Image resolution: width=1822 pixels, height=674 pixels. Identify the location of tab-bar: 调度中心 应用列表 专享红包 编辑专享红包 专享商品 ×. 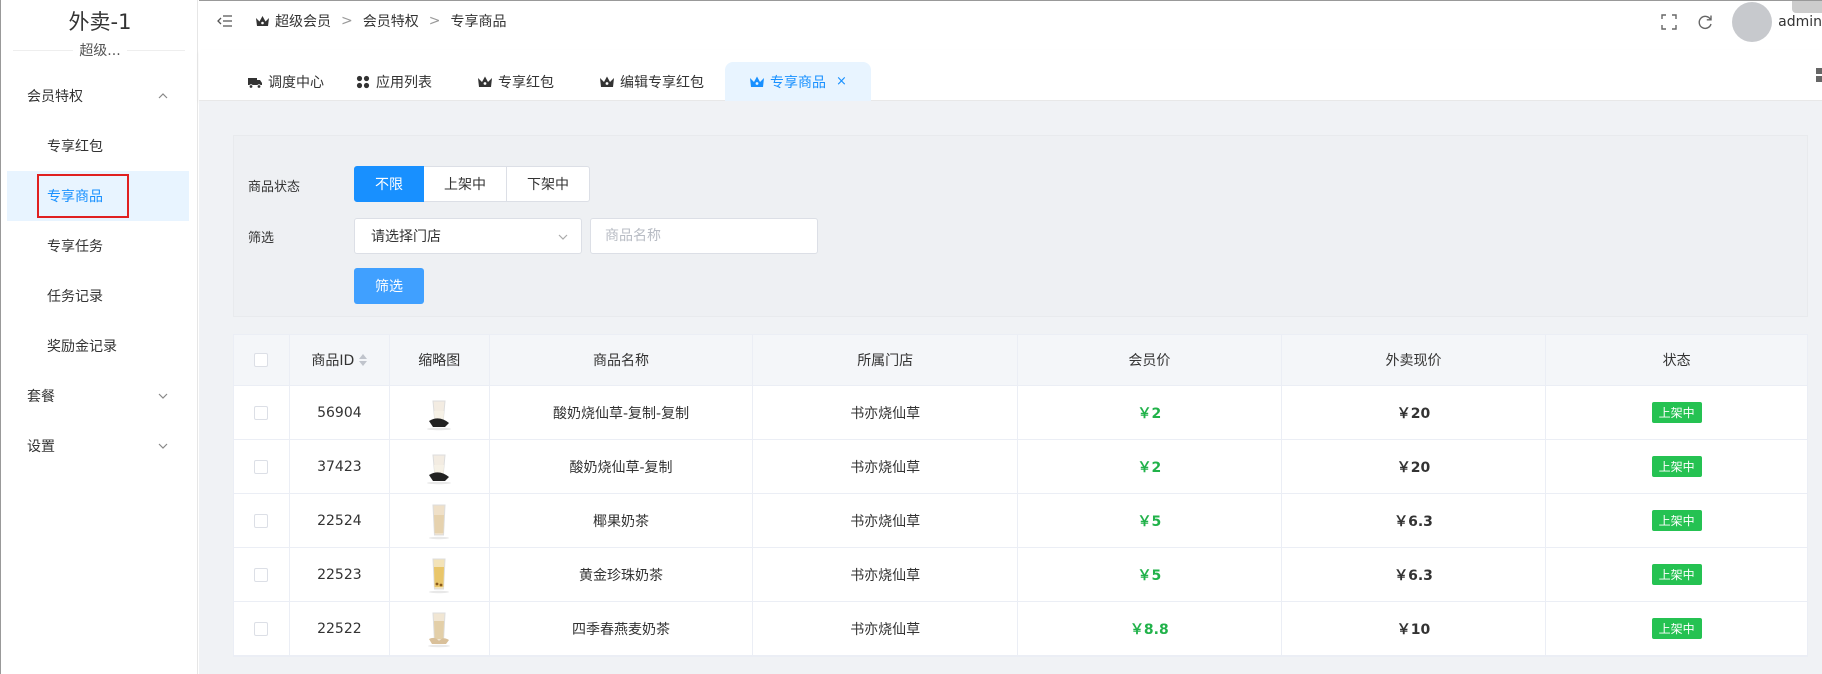
(1010, 75).